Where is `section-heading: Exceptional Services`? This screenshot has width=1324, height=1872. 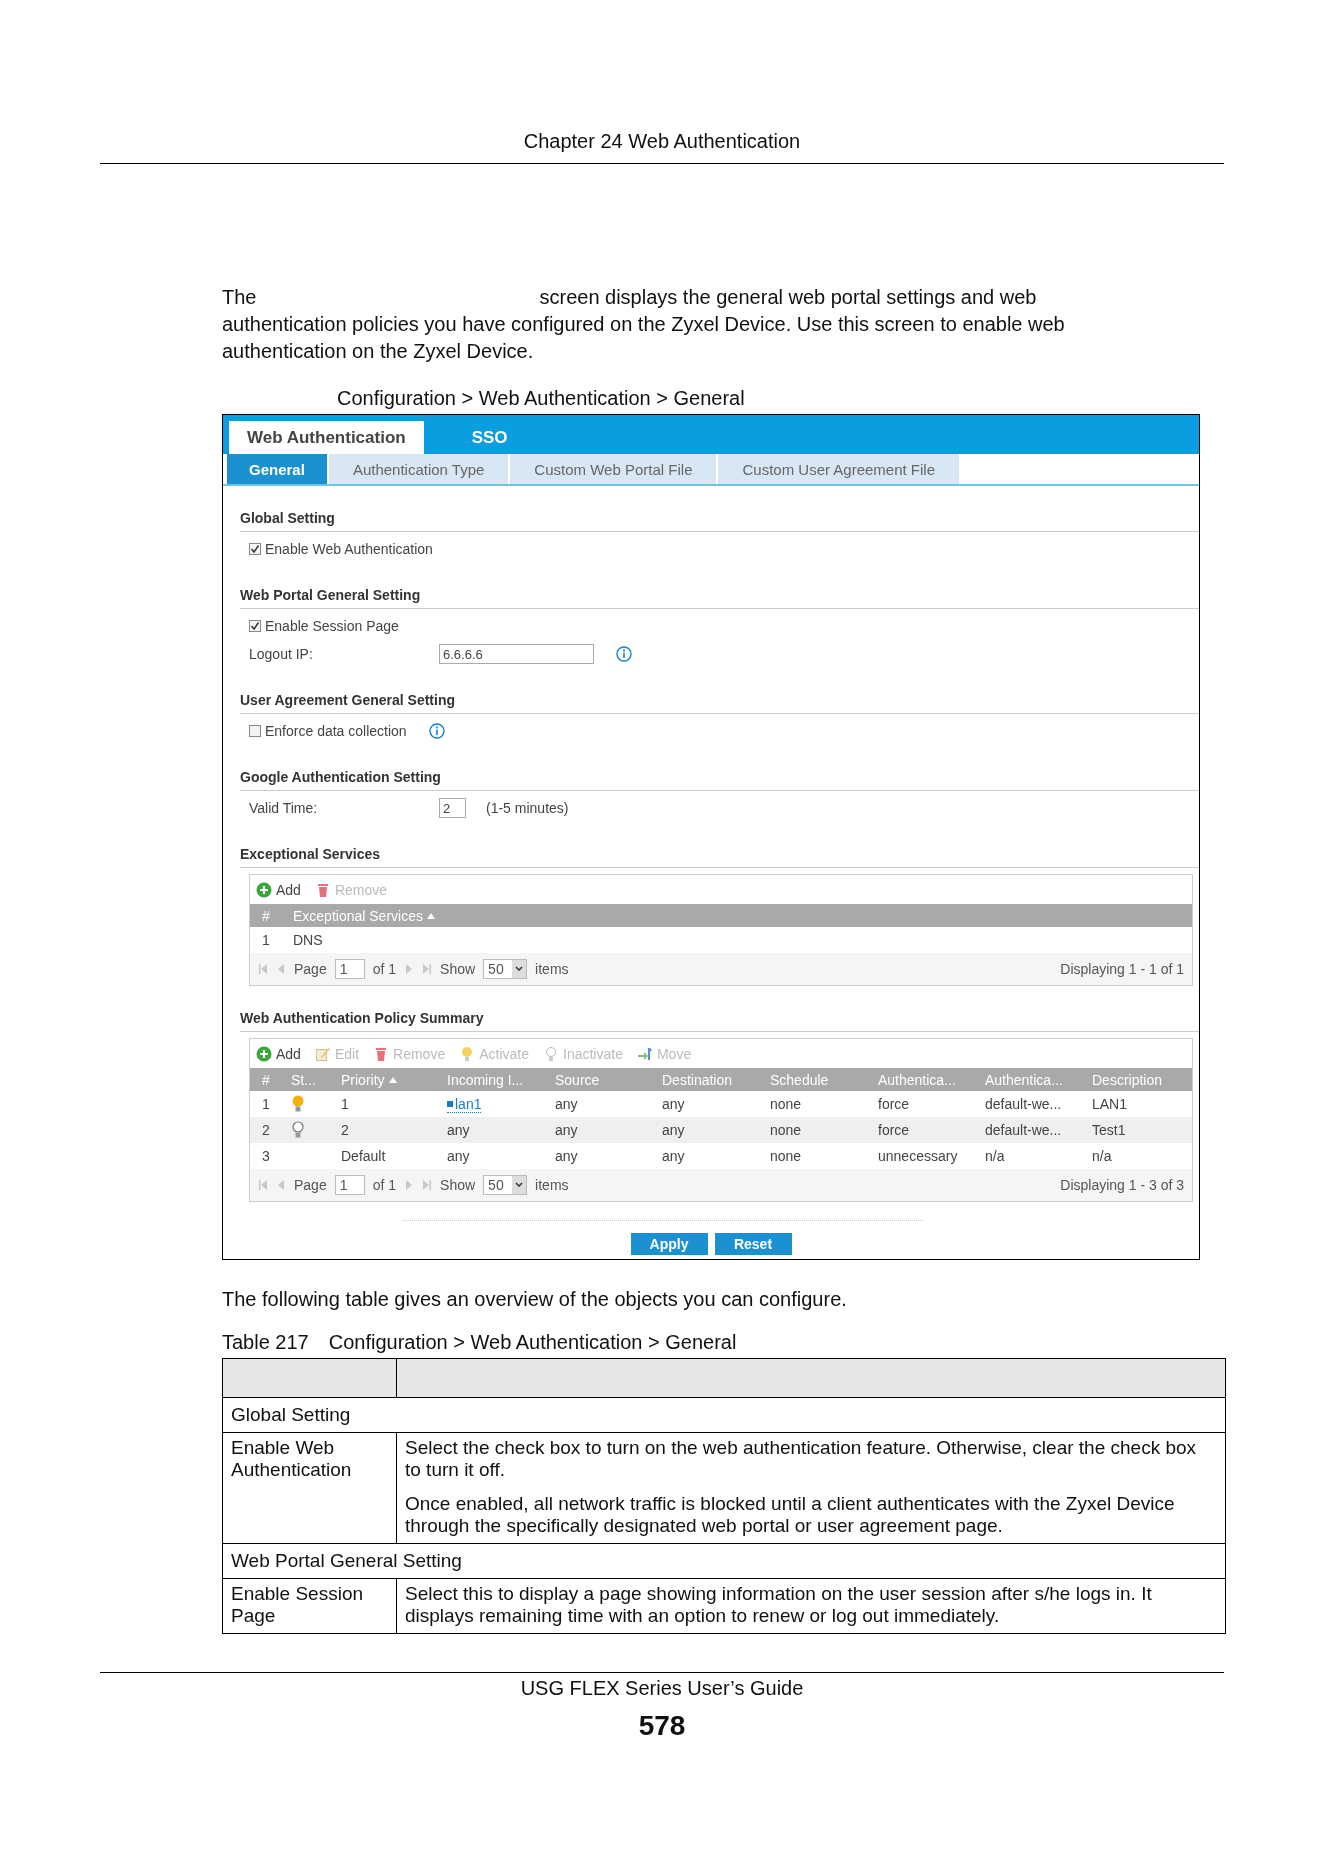
section-heading: Exceptional Services is located at coordinates (719, 857).